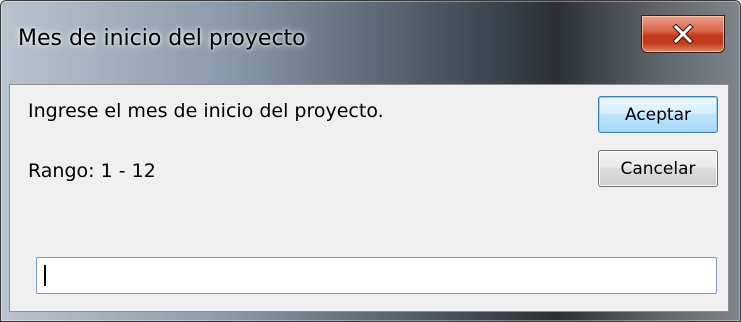 The image size is (741, 322). What do you see at coordinates (92, 171) in the screenshot?
I see `range-label: Rango: 1 - 12` at bounding box center [92, 171].